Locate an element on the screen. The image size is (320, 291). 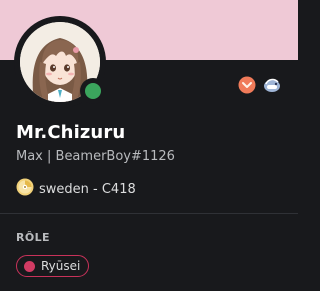
online-status-icon is located at coordinates (93, 91).